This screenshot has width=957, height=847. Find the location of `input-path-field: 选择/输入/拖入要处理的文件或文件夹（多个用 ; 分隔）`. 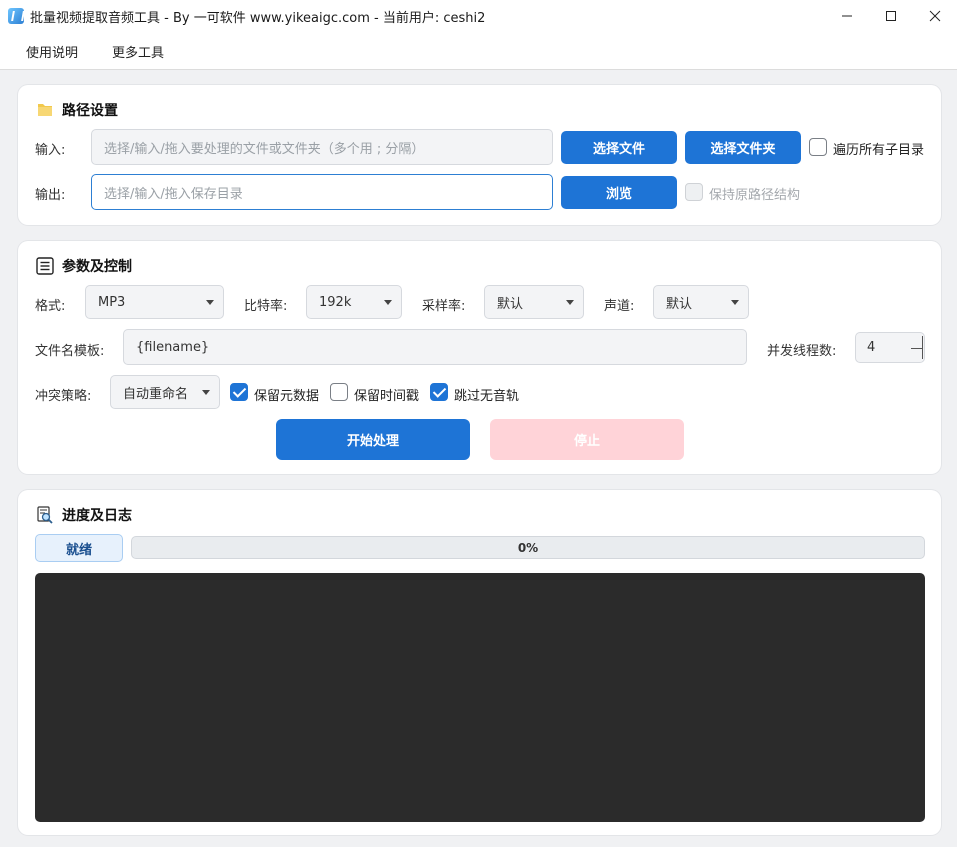

input-path-field: 选择/输入/拖入要处理的文件或文件夹（多个用 ; 分隔） is located at coordinates (322, 147).